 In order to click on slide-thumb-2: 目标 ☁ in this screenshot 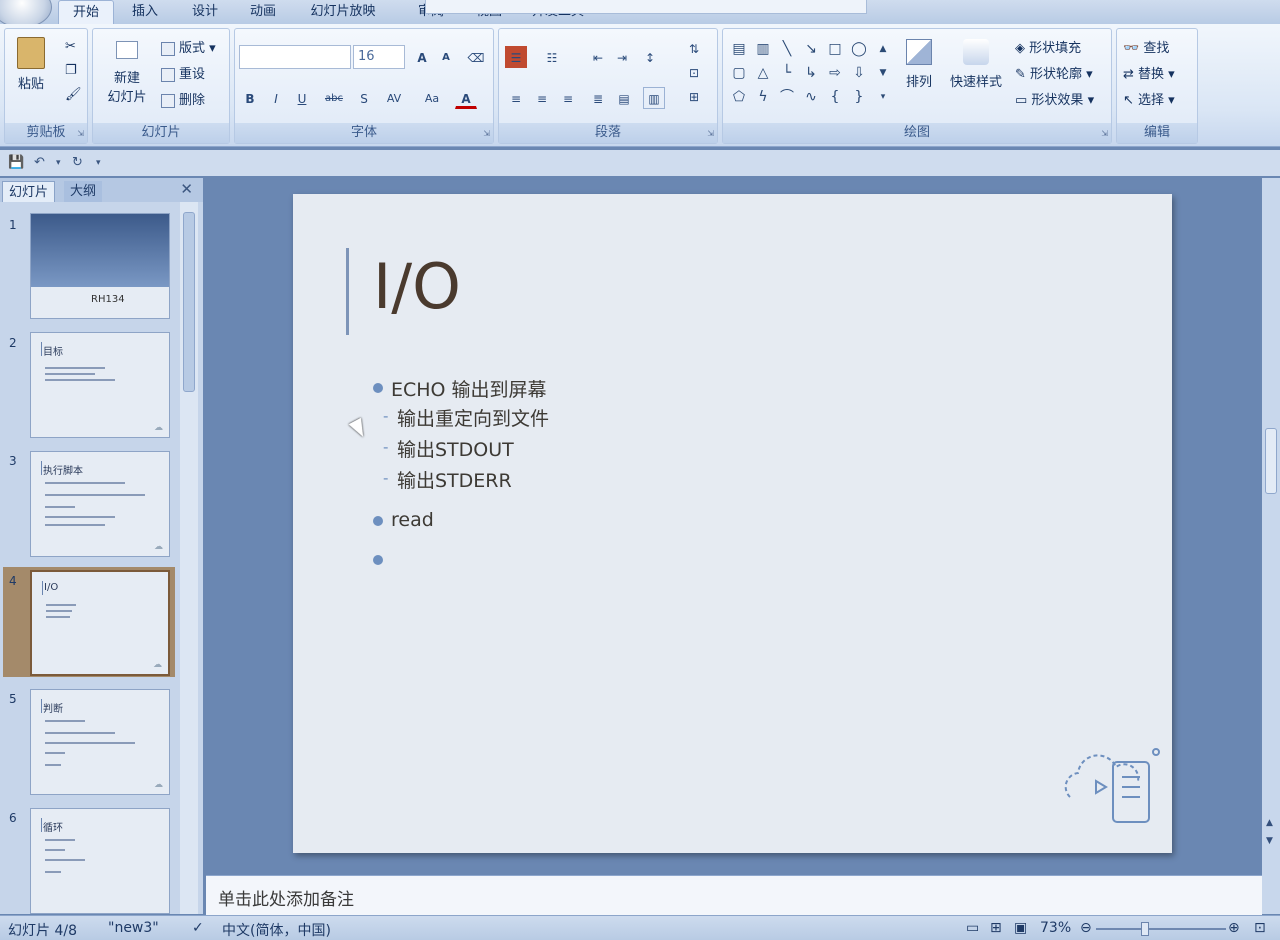, I will do `click(100, 385)`.